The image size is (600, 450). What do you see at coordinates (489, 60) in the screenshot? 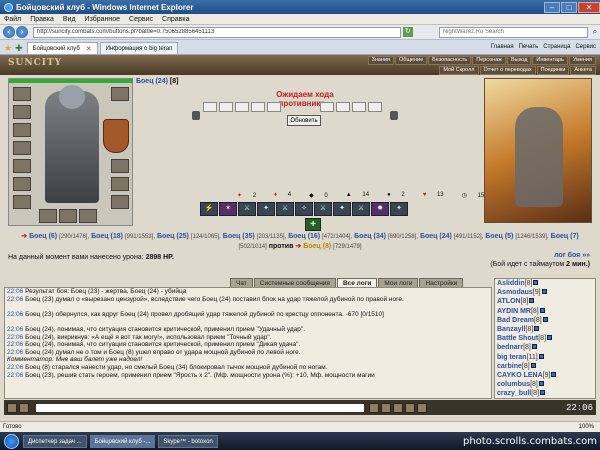
I see `nav-character: Персонаж` at bounding box center [489, 60].